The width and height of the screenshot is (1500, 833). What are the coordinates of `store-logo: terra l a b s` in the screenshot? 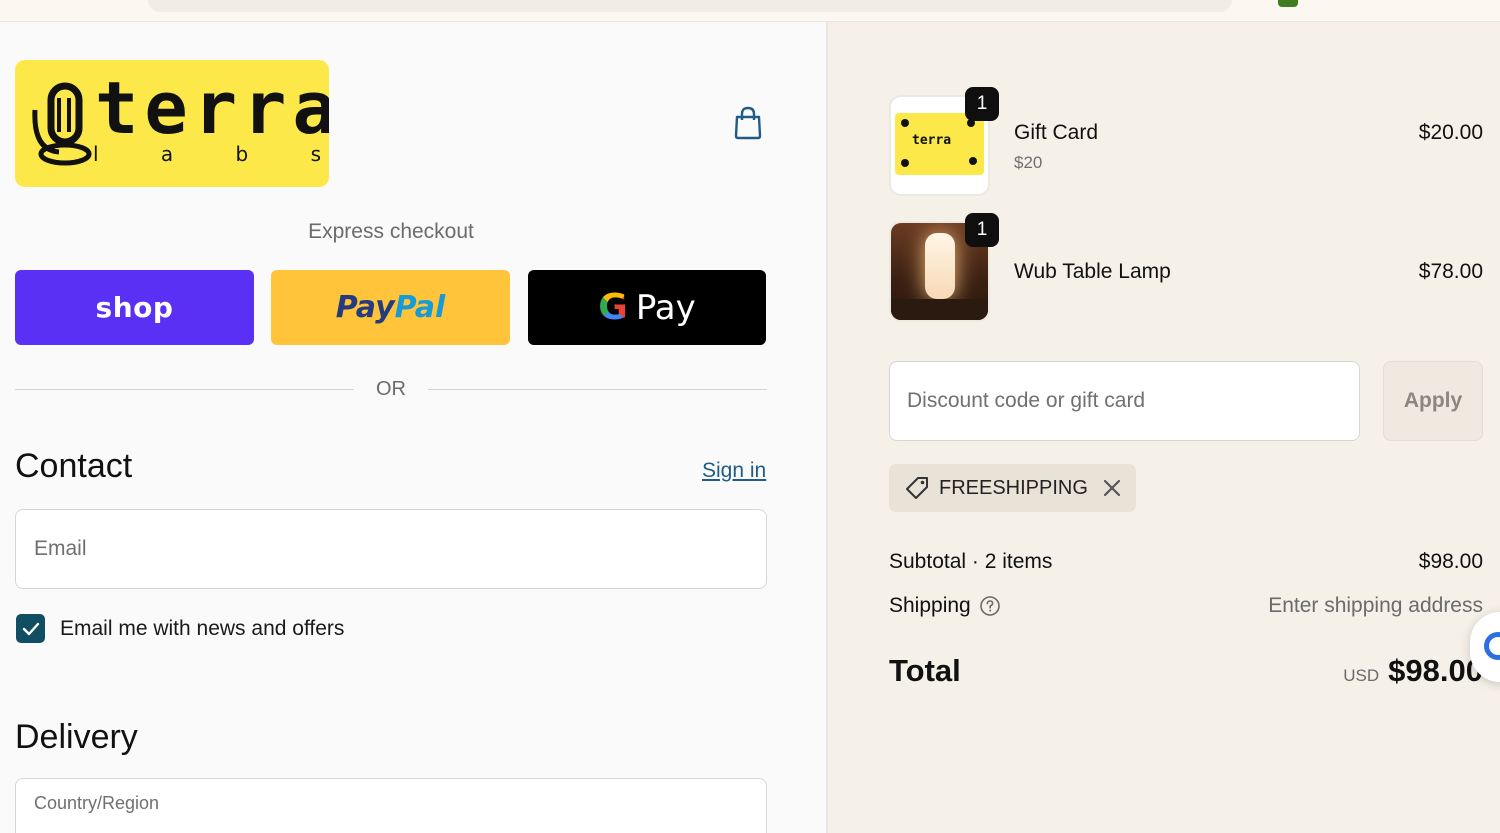 It's located at (172, 123).